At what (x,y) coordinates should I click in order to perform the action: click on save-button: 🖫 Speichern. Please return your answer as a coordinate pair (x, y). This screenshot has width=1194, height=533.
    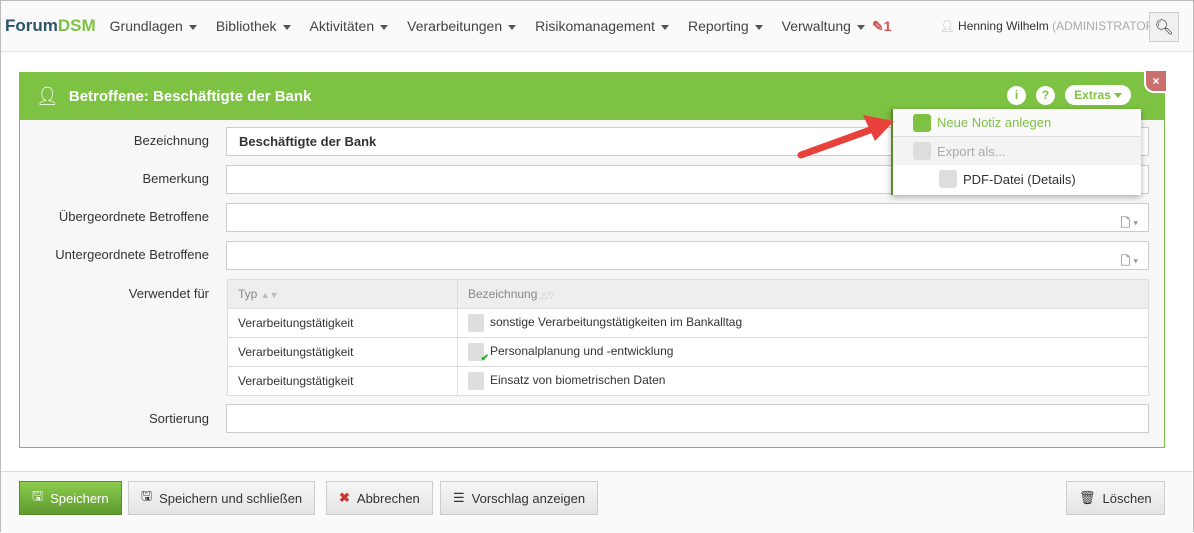
    Looking at the image, I should click on (70, 498).